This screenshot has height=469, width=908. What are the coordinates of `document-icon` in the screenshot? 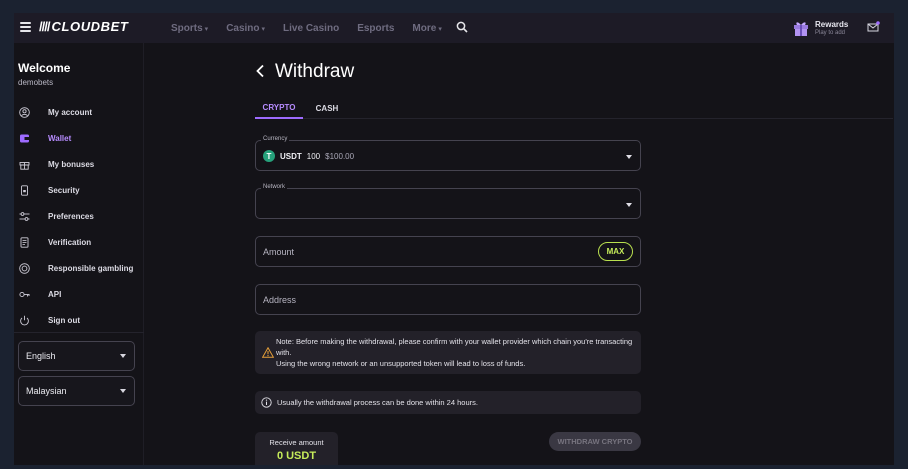 It's located at (24, 242).